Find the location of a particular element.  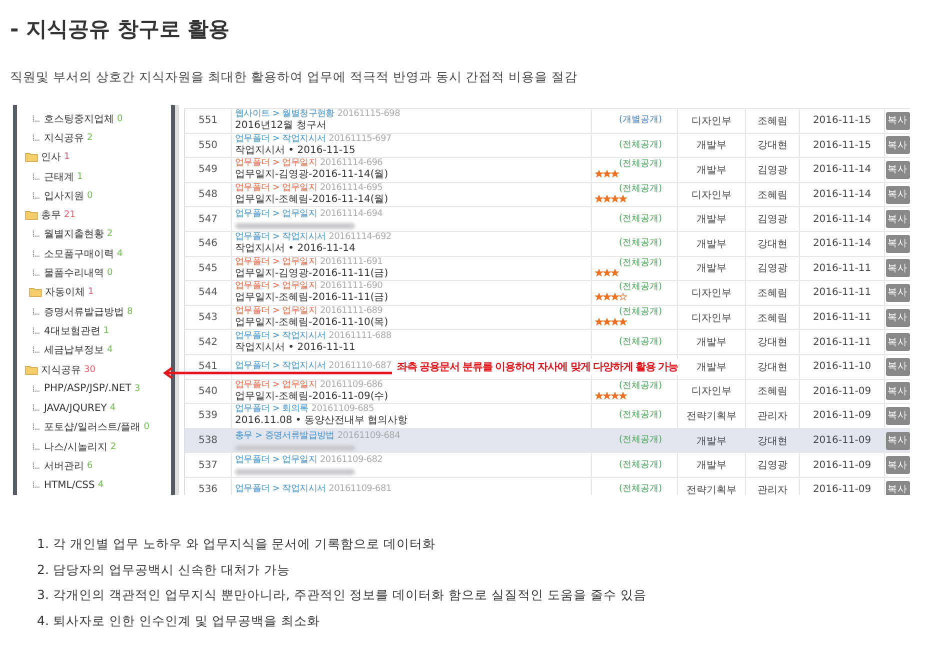

row-number: 536 is located at coordinates (208, 489).